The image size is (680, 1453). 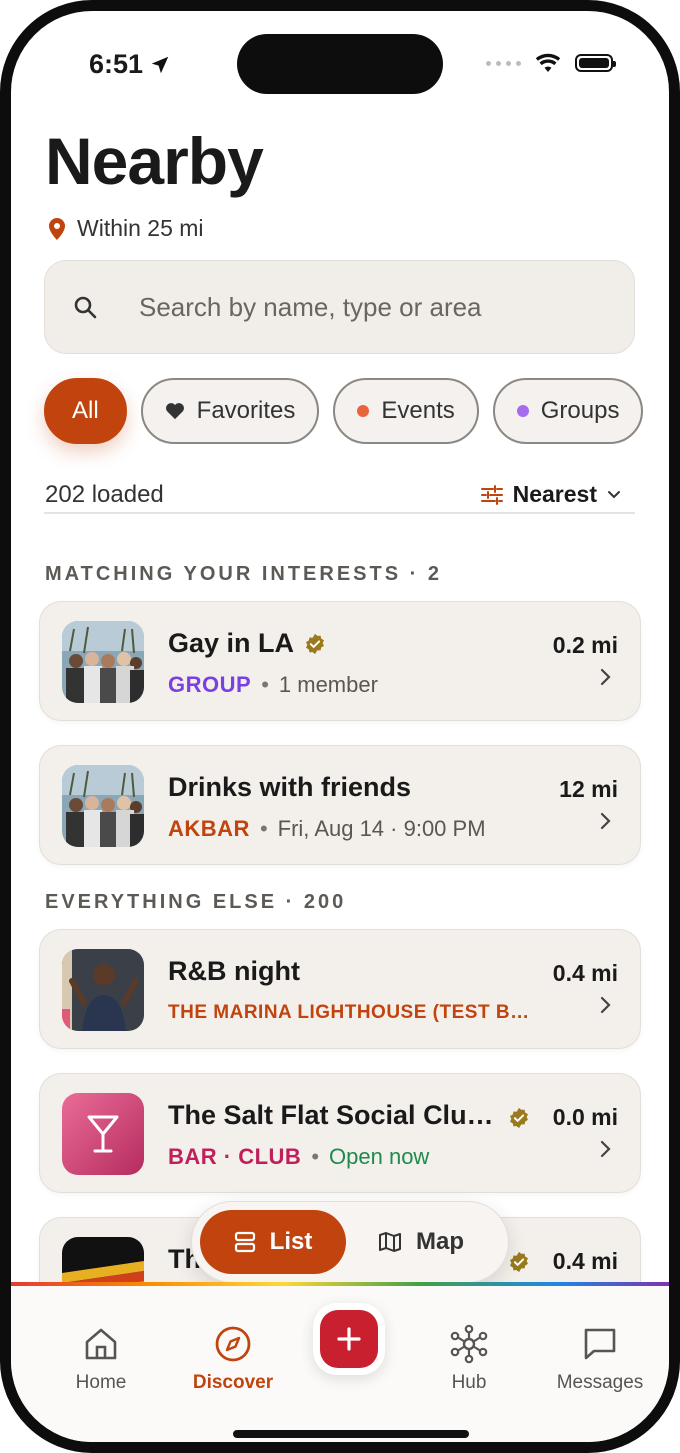 What do you see at coordinates (340, 64) in the screenshot?
I see `dynamic-island` at bounding box center [340, 64].